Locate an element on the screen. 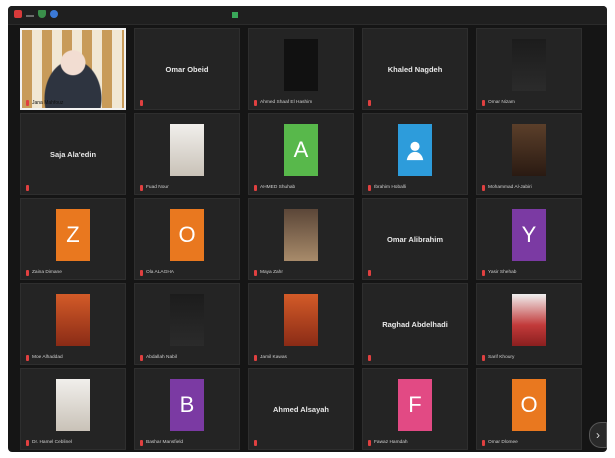 This screenshot has width=615, height=458. participant-name: Sarif Khoury is located at coordinates (501, 357).